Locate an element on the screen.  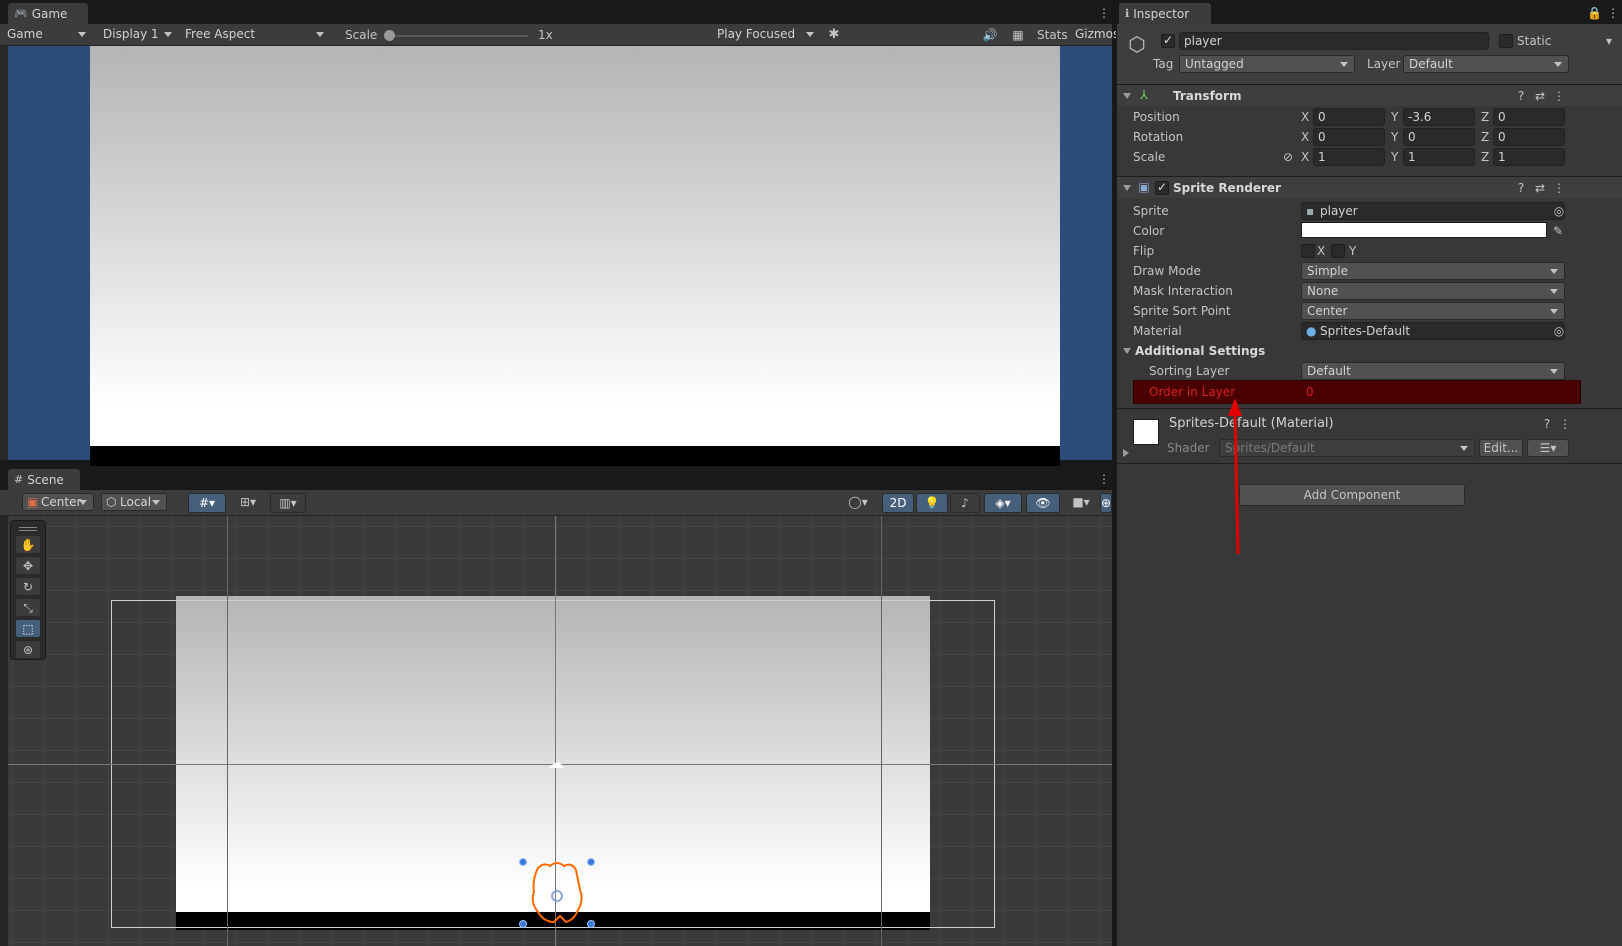
sprite-object-field: ▪ player is located at coordinates (1433, 211).